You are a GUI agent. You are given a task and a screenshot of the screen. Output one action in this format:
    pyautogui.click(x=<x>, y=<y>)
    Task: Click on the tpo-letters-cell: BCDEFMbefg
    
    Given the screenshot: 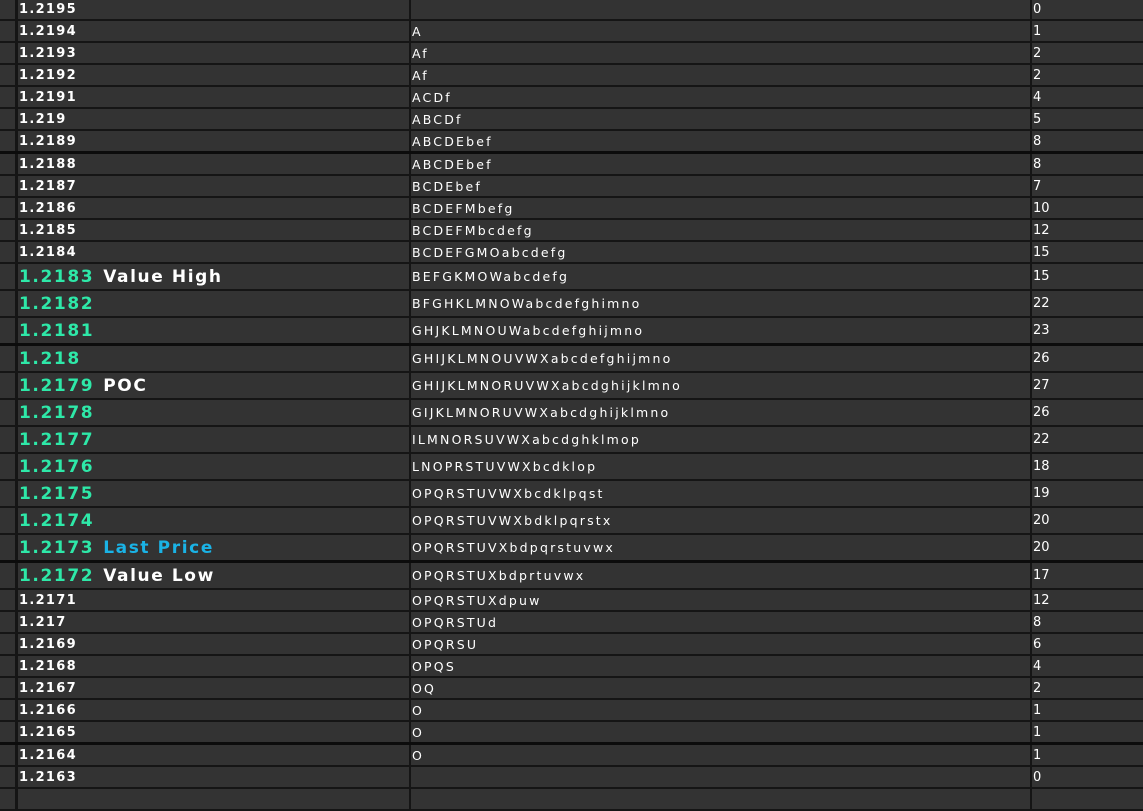 What is the action you would take?
    pyautogui.click(x=720, y=208)
    